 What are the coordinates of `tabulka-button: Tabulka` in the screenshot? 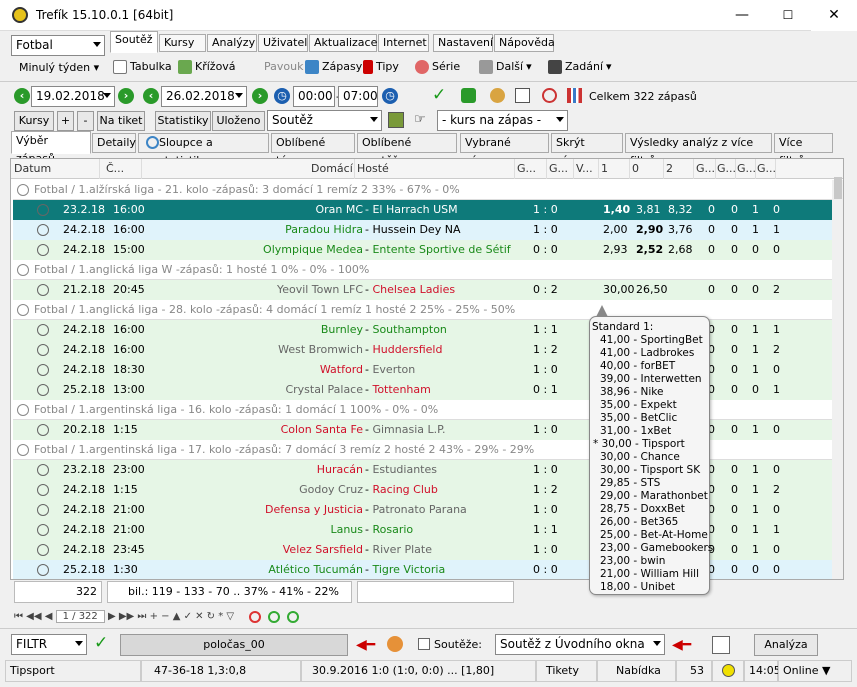 It's located at (142, 67).